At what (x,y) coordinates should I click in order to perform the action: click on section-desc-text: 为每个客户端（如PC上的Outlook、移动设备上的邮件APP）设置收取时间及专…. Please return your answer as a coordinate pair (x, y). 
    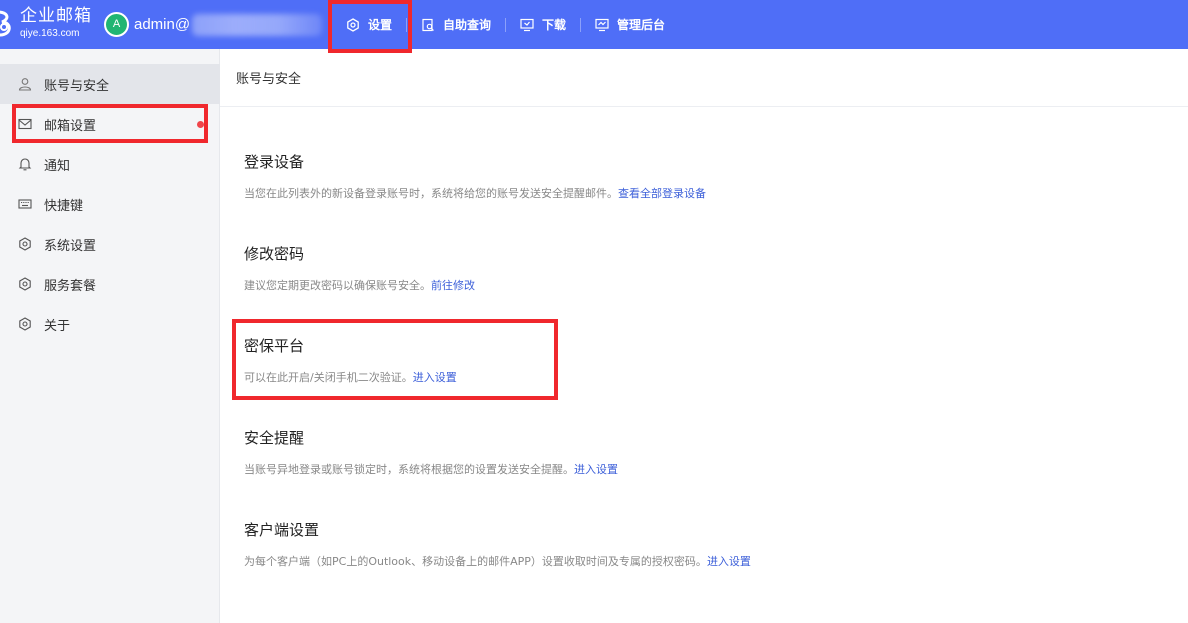
    Looking at the image, I should click on (475, 561).